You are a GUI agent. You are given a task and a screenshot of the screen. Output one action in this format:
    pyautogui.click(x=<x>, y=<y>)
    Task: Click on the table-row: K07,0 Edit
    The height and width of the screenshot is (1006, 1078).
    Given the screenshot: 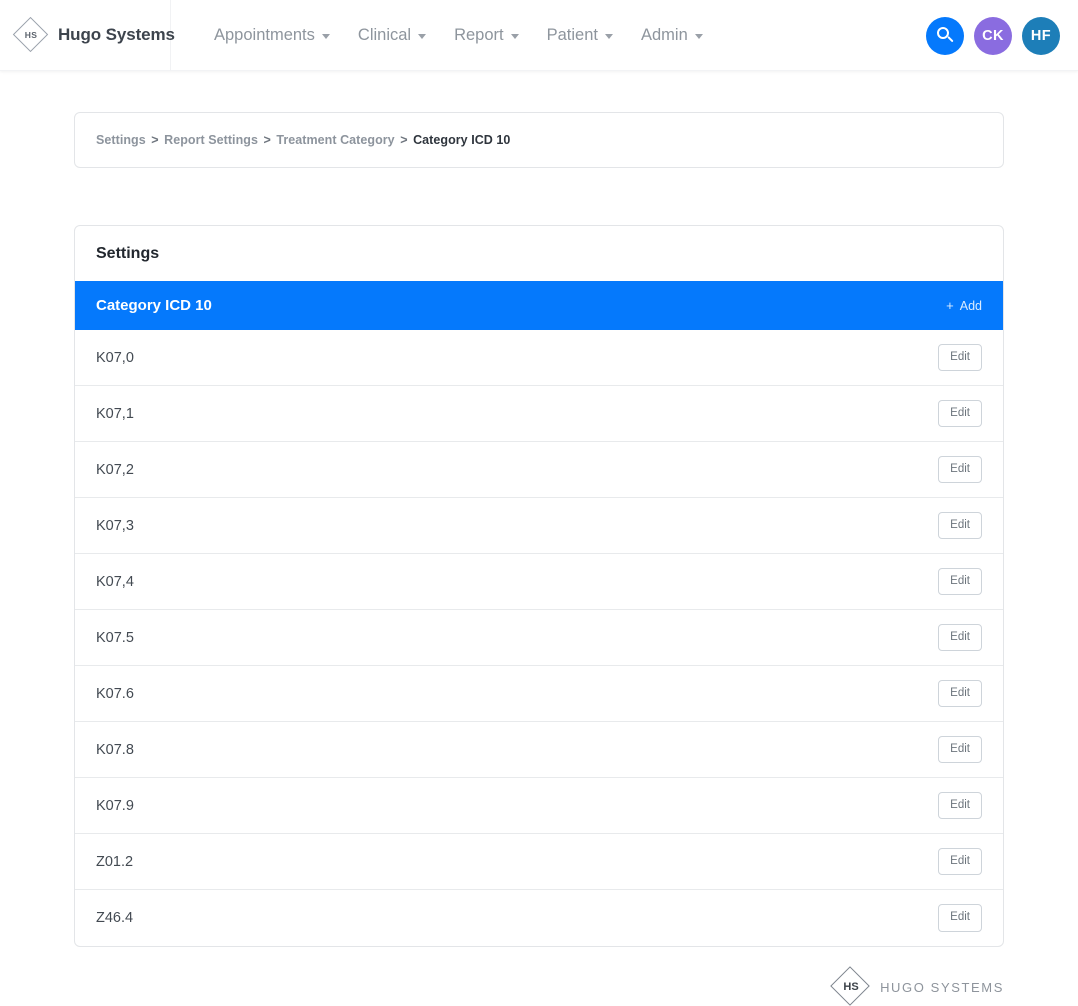 What is the action you would take?
    pyautogui.click(x=539, y=358)
    